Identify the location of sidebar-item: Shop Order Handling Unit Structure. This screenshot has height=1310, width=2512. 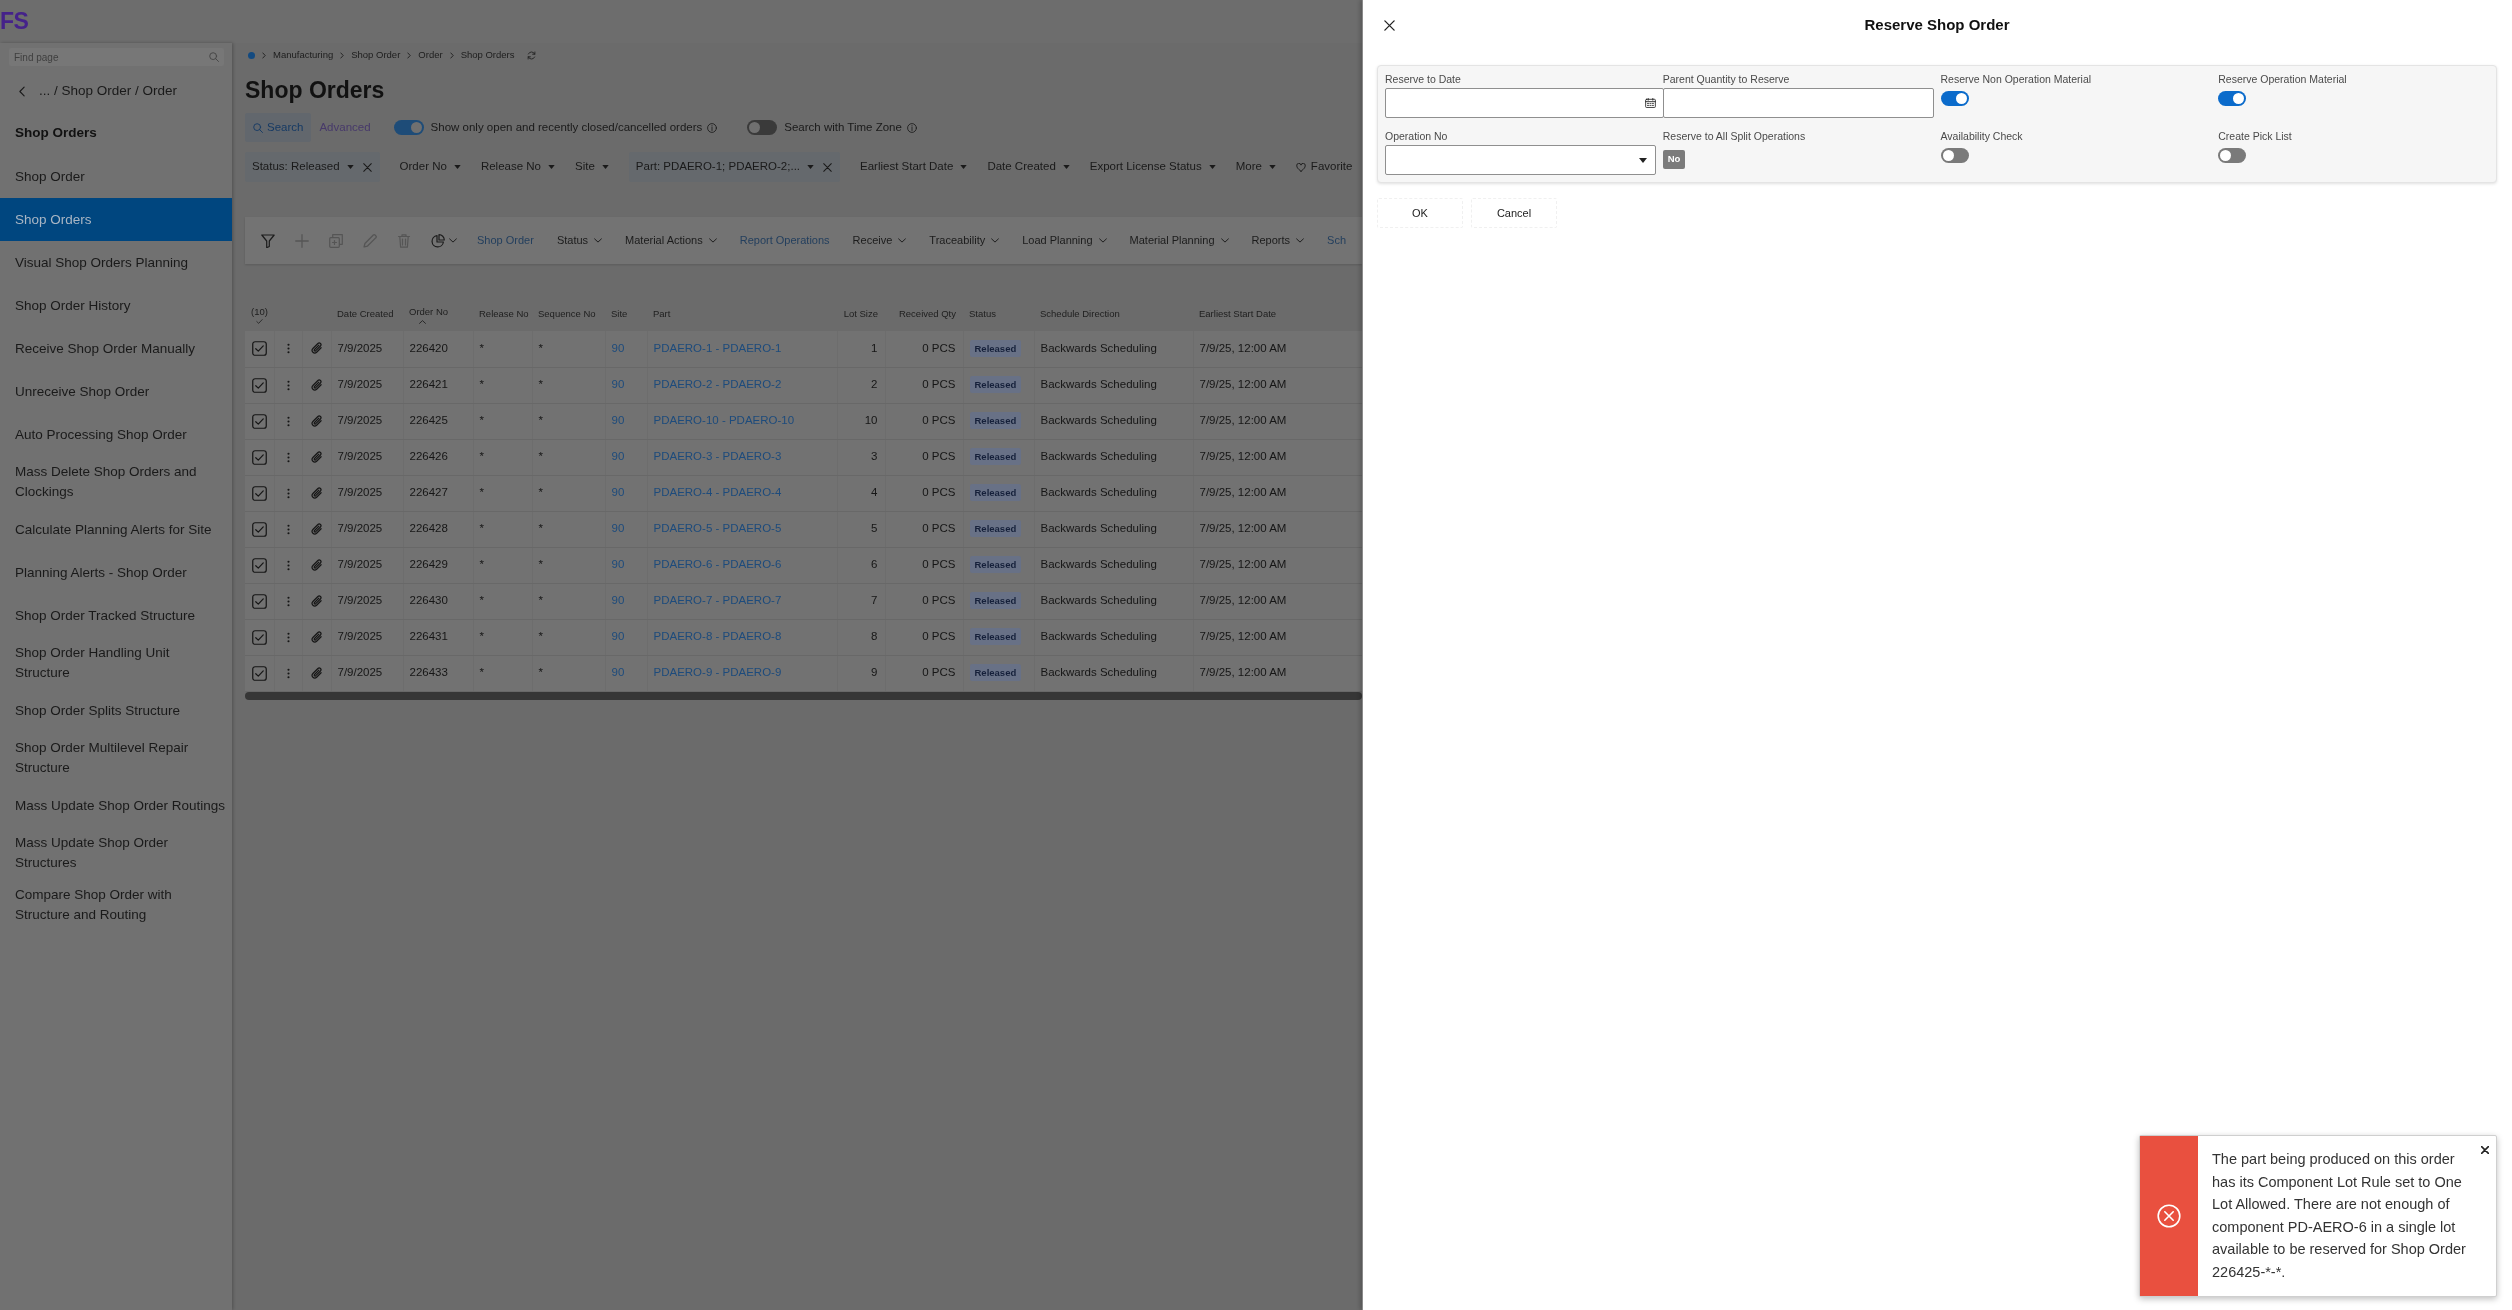
(116, 663).